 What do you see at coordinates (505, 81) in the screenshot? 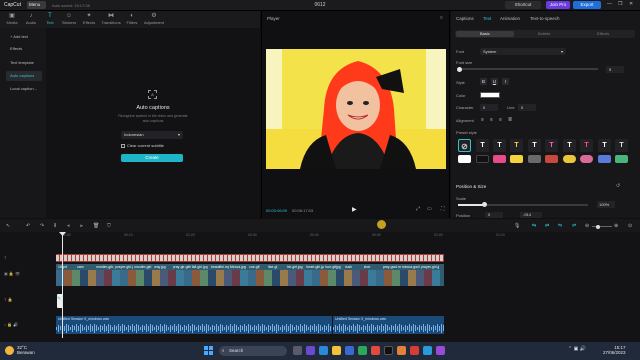
I see `italic-button: I` at bounding box center [505, 81].